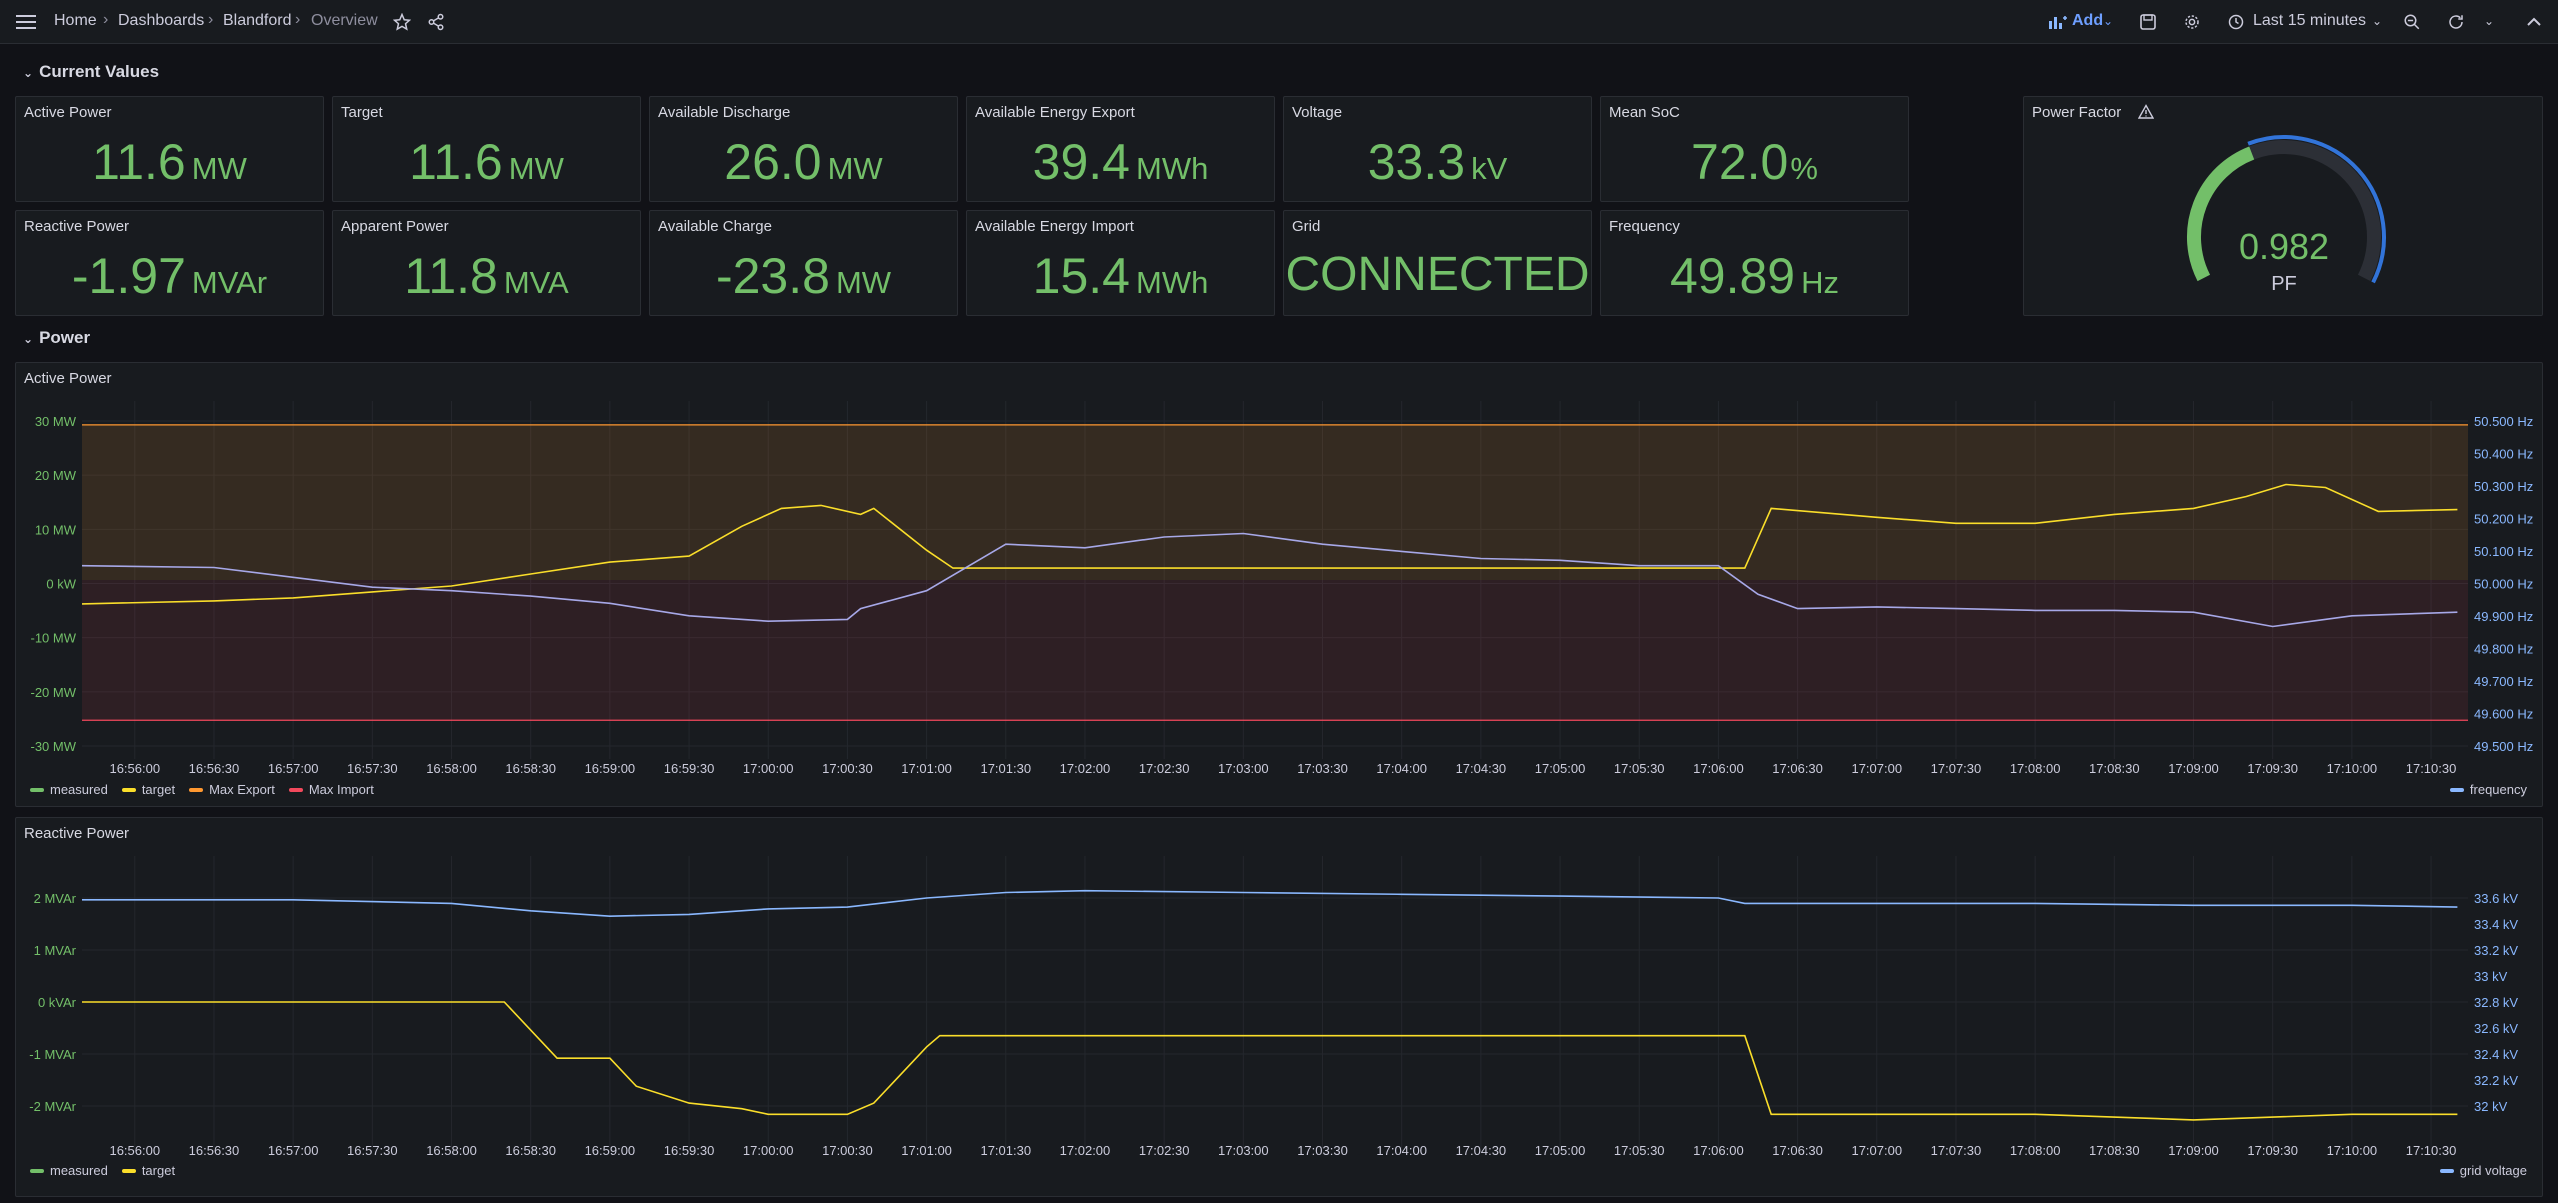 The height and width of the screenshot is (1203, 2558). Describe the element at coordinates (109, 1170) in the screenshot. I see `chart-legend: measured target` at that location.